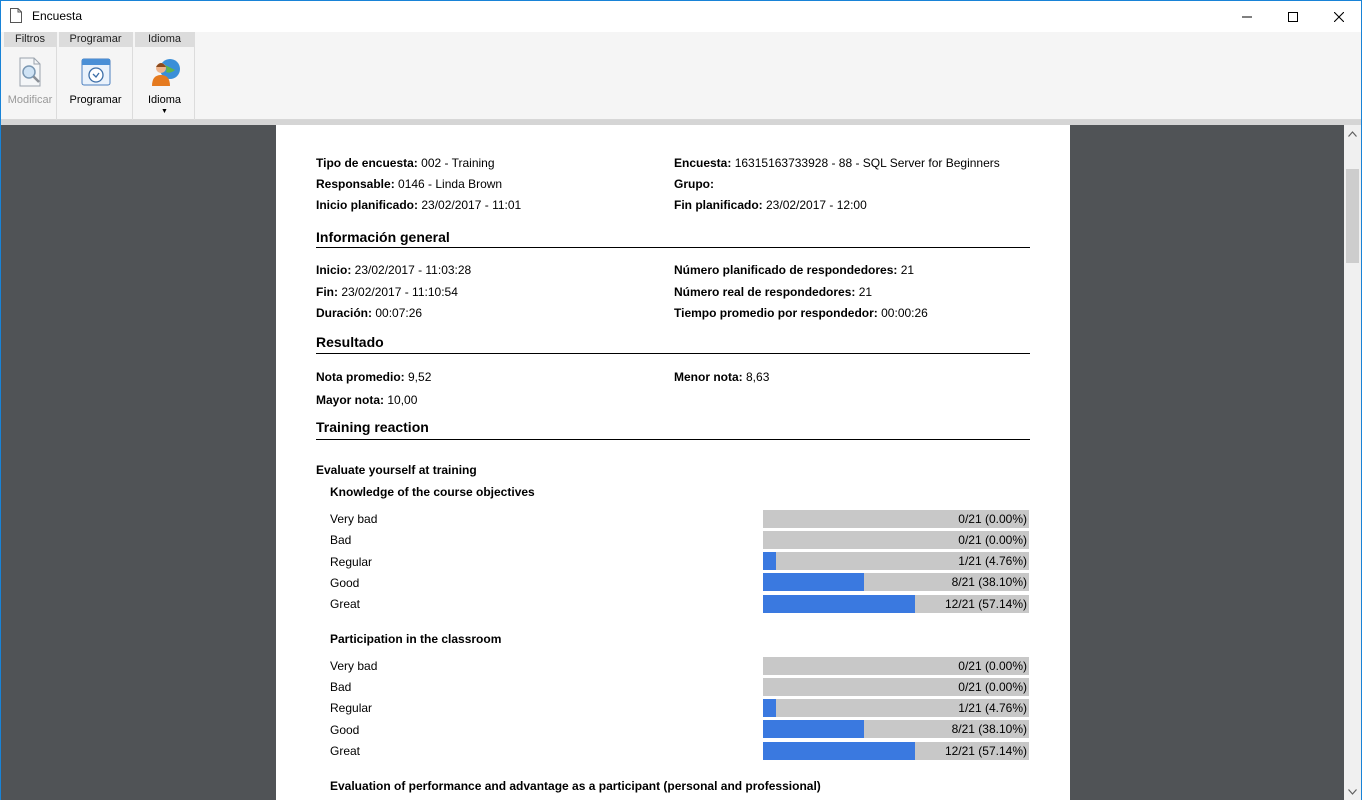 The image size is (1362, 800). I want to click on maximize-button, so click(1293, 16).